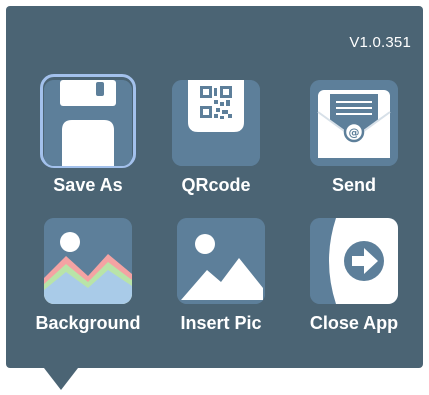  What do you see at coordinates (216, 123) in the screenshot?
I see `qr-code-icon` at bounding box center [216, 123].